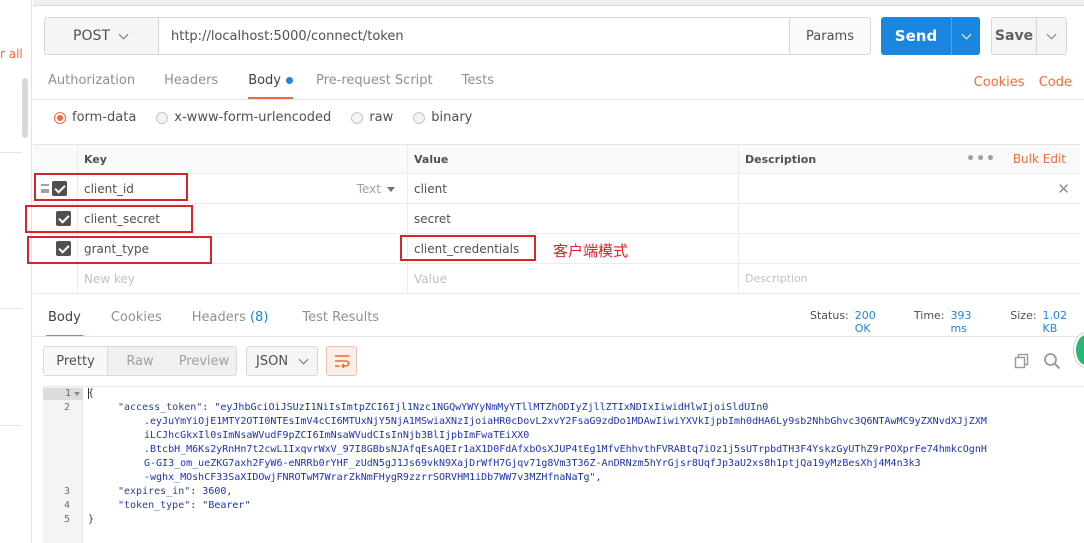 Image resolution: width=1084 pixels, height=543 pixels. What do you see at coordinates (66, 491) in the screenshot?
I see `line-number: 3` at bounding box center [66, 491].